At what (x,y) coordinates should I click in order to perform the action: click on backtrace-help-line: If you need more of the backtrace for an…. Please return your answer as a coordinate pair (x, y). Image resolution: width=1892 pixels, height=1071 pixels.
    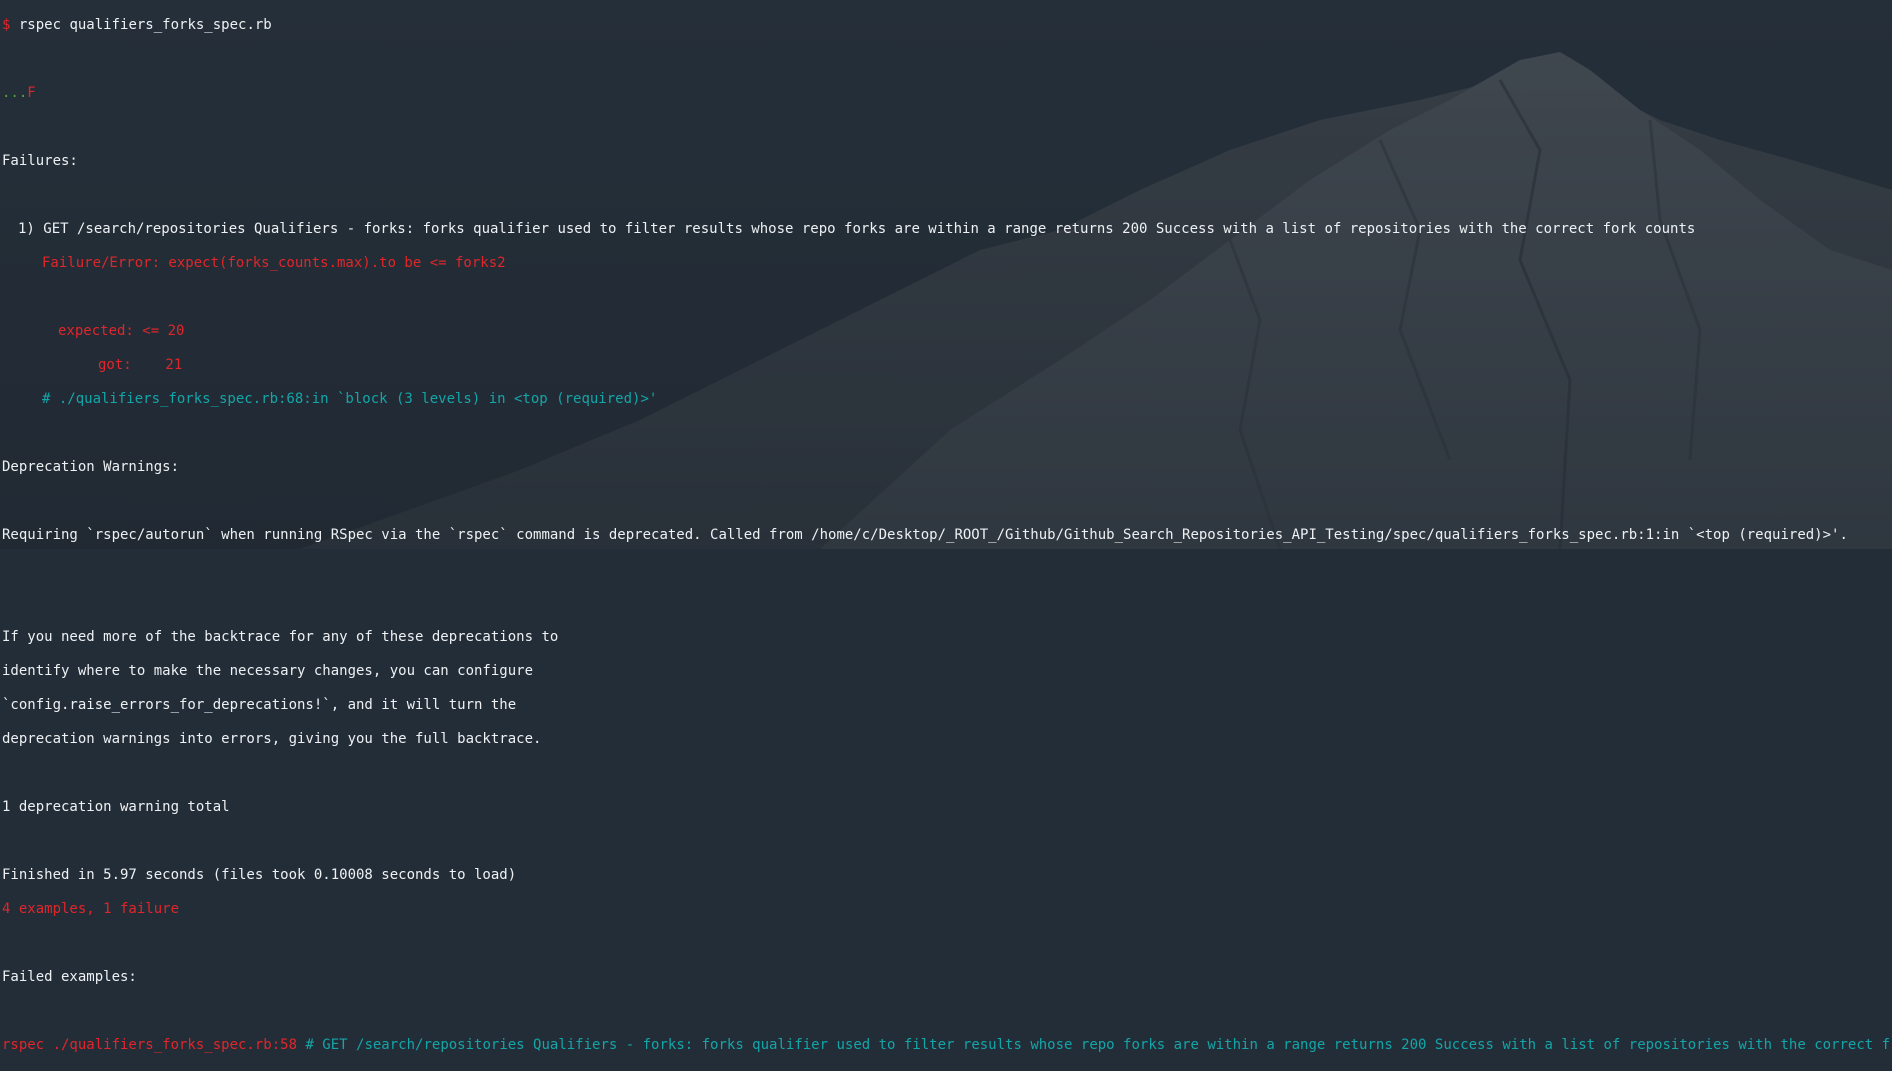
    Looking at the image, I should click on (280, 637).